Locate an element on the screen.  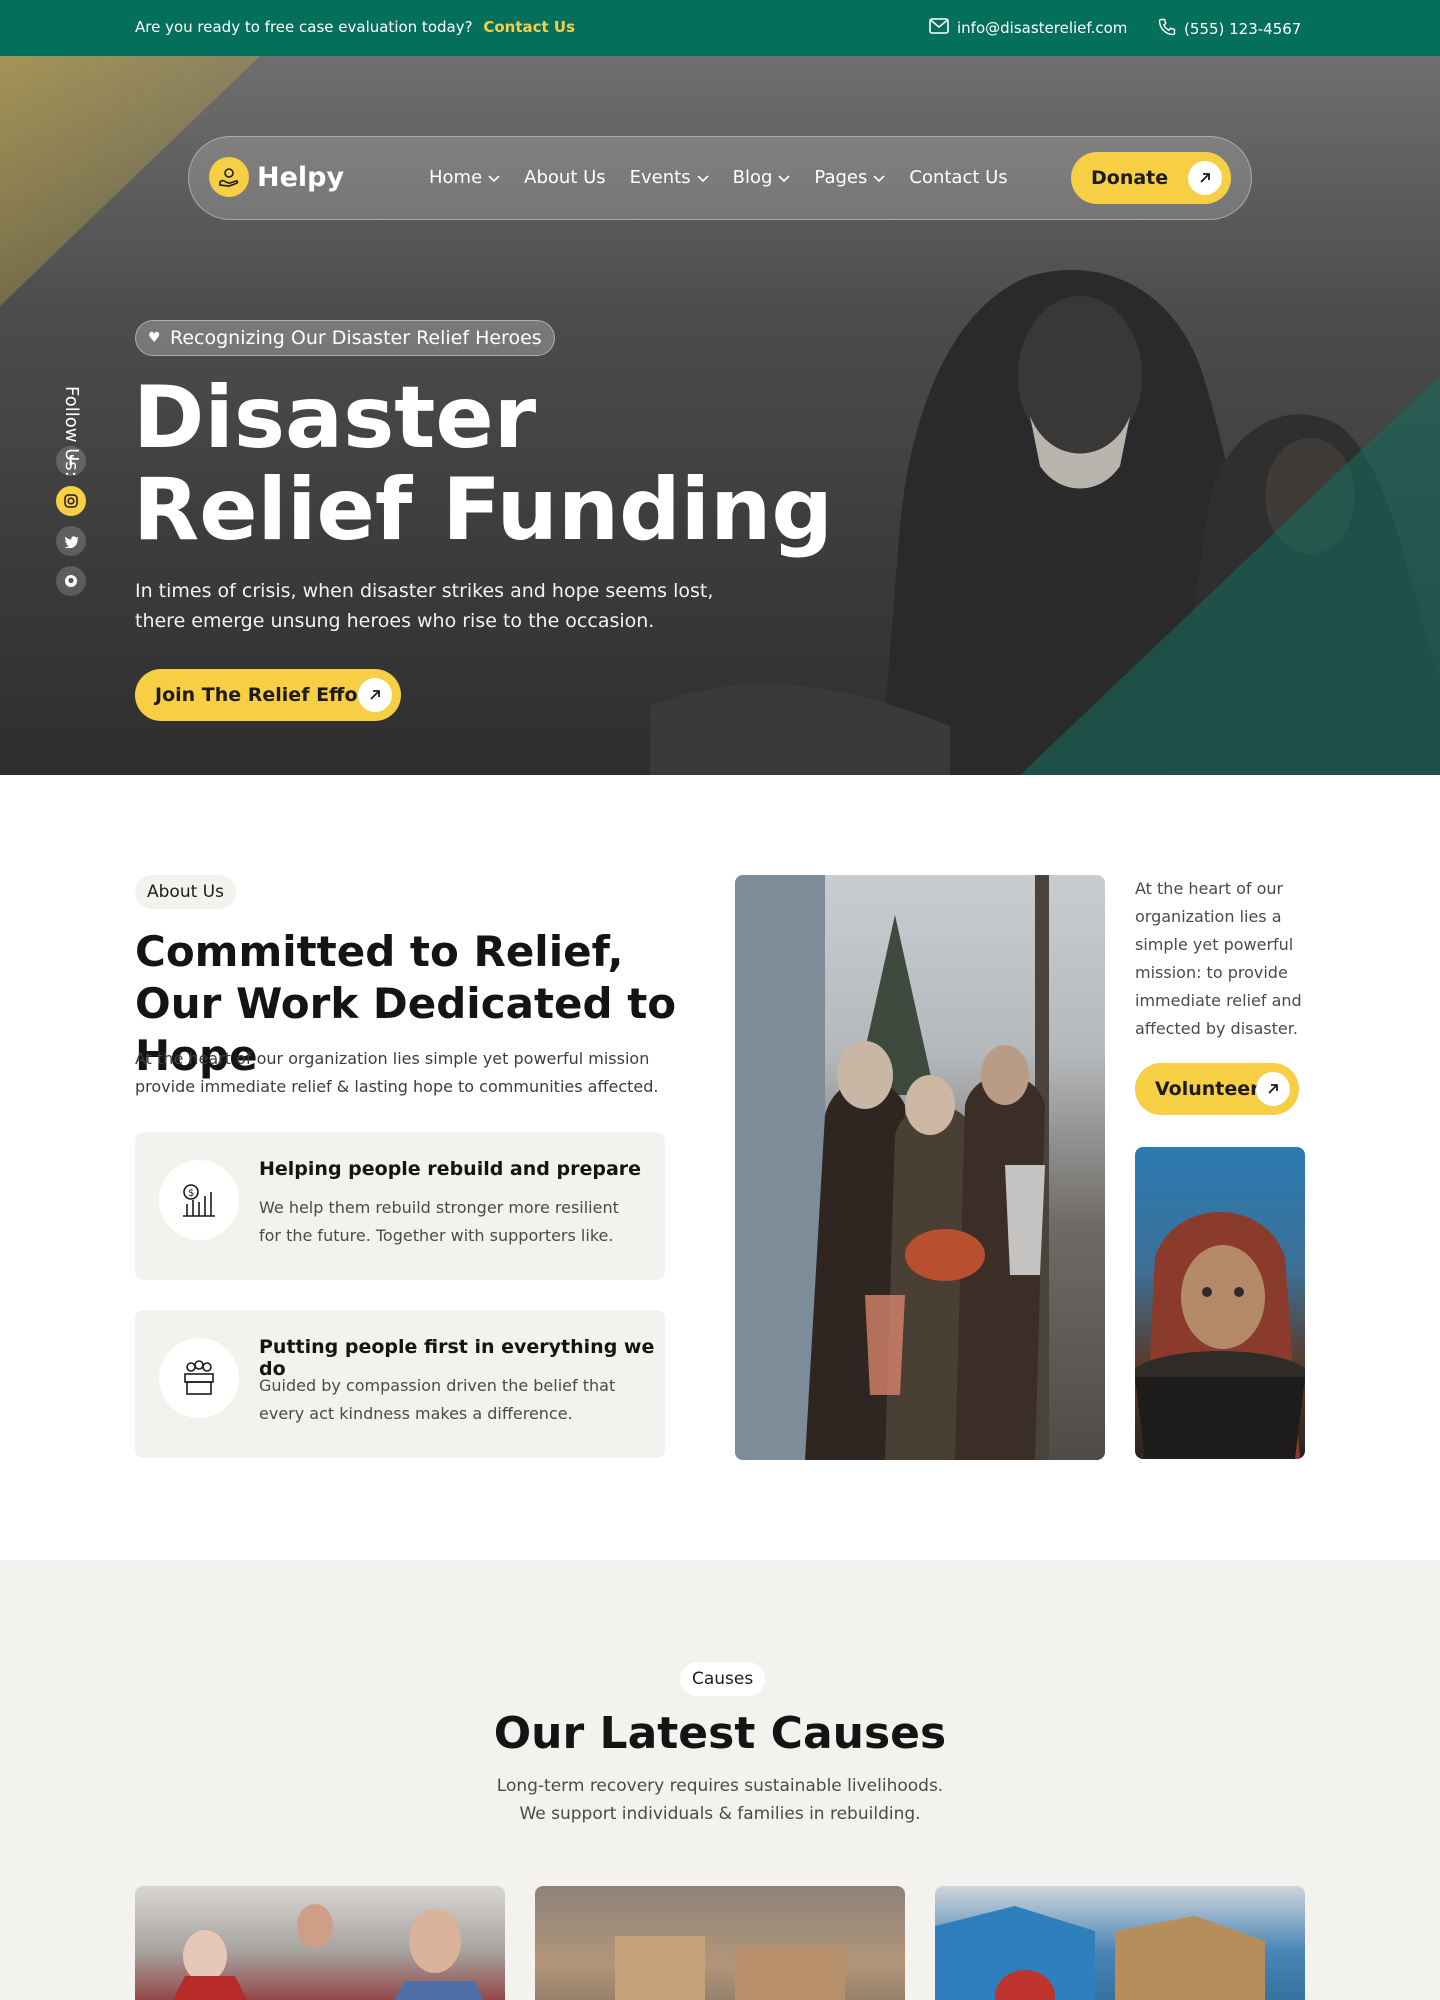
helping-hand-logo-icon is located at coordinates (229, 177).